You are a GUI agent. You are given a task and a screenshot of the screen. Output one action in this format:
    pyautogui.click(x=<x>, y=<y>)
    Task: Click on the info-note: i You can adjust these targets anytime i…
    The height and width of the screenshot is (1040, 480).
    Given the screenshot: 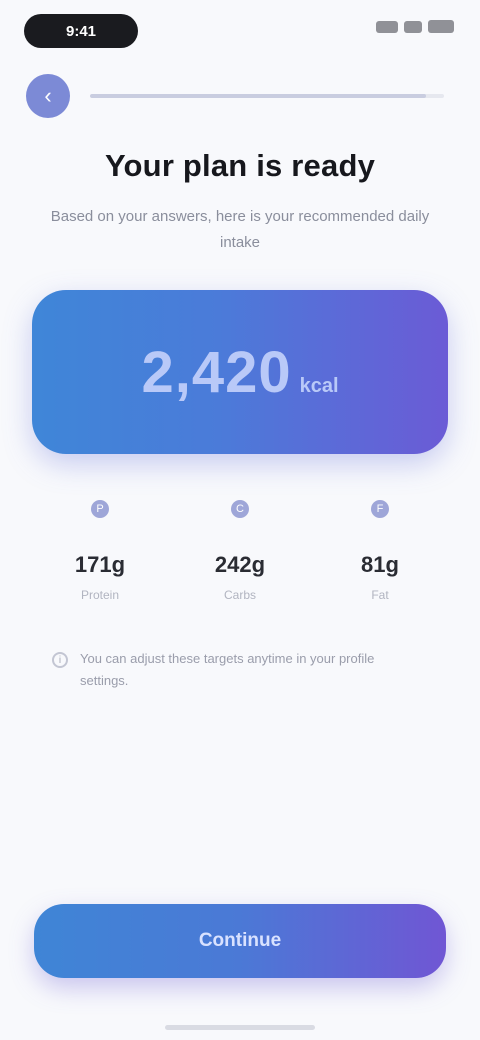 What is the action you would take?
    pyautogui.click(x=238, y=670)
    